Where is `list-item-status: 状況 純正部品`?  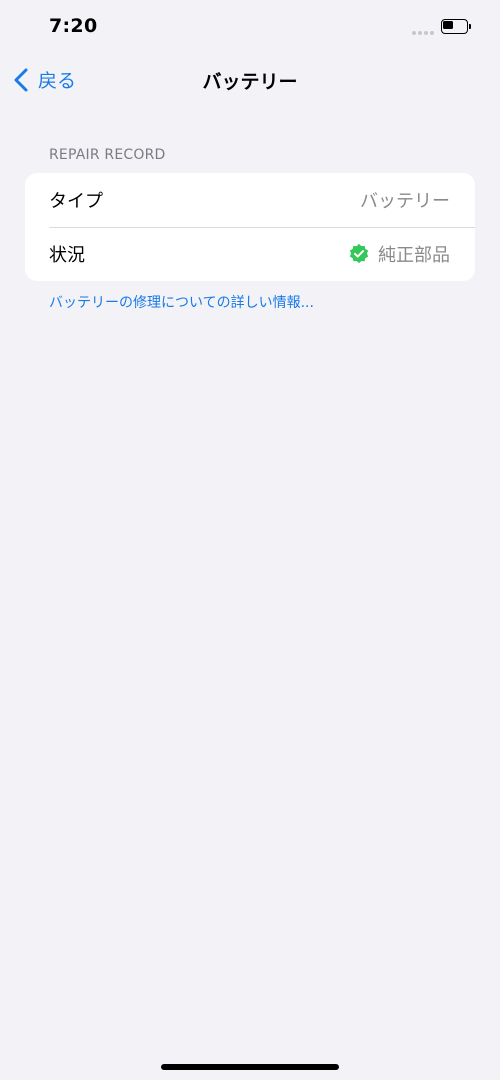
list-item-status: 状況 純正部品 is located at coordinates (250, 254).